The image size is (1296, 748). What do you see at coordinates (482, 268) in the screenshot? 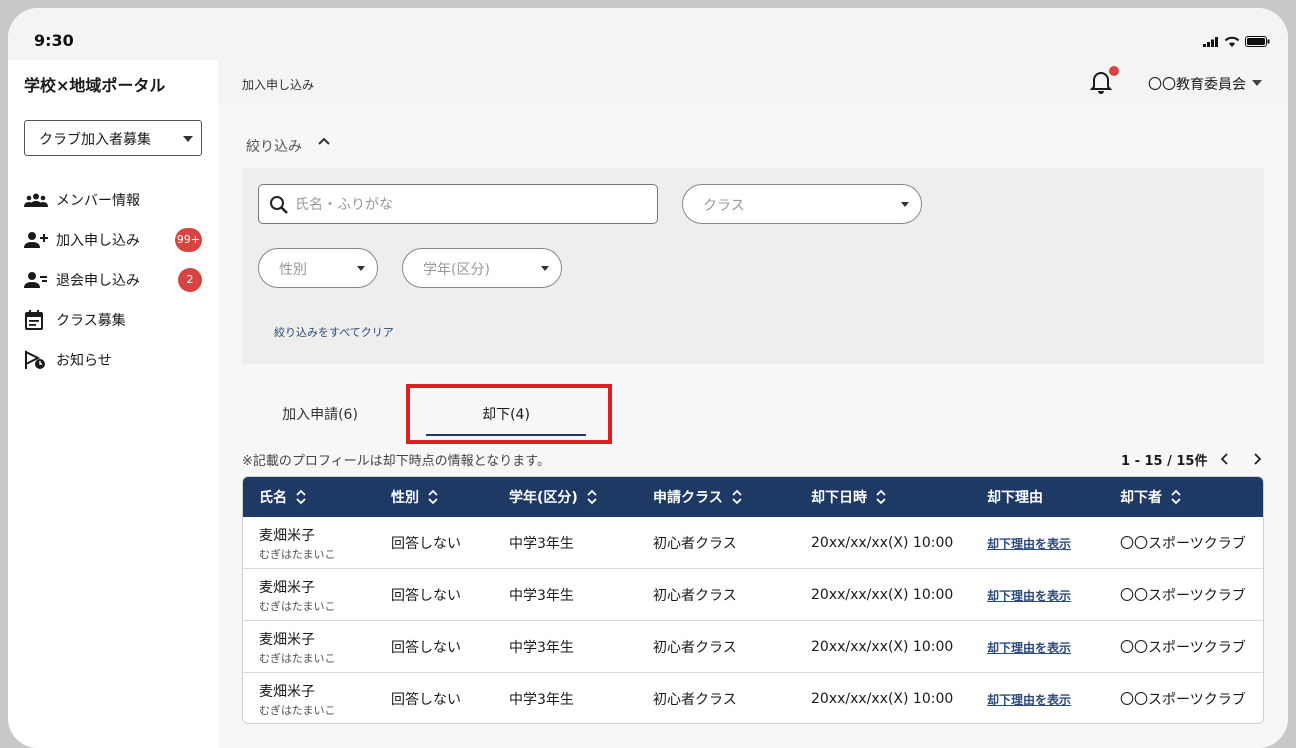
I see `grade-select: 学年(区分)` at bounding box center [482, 268].